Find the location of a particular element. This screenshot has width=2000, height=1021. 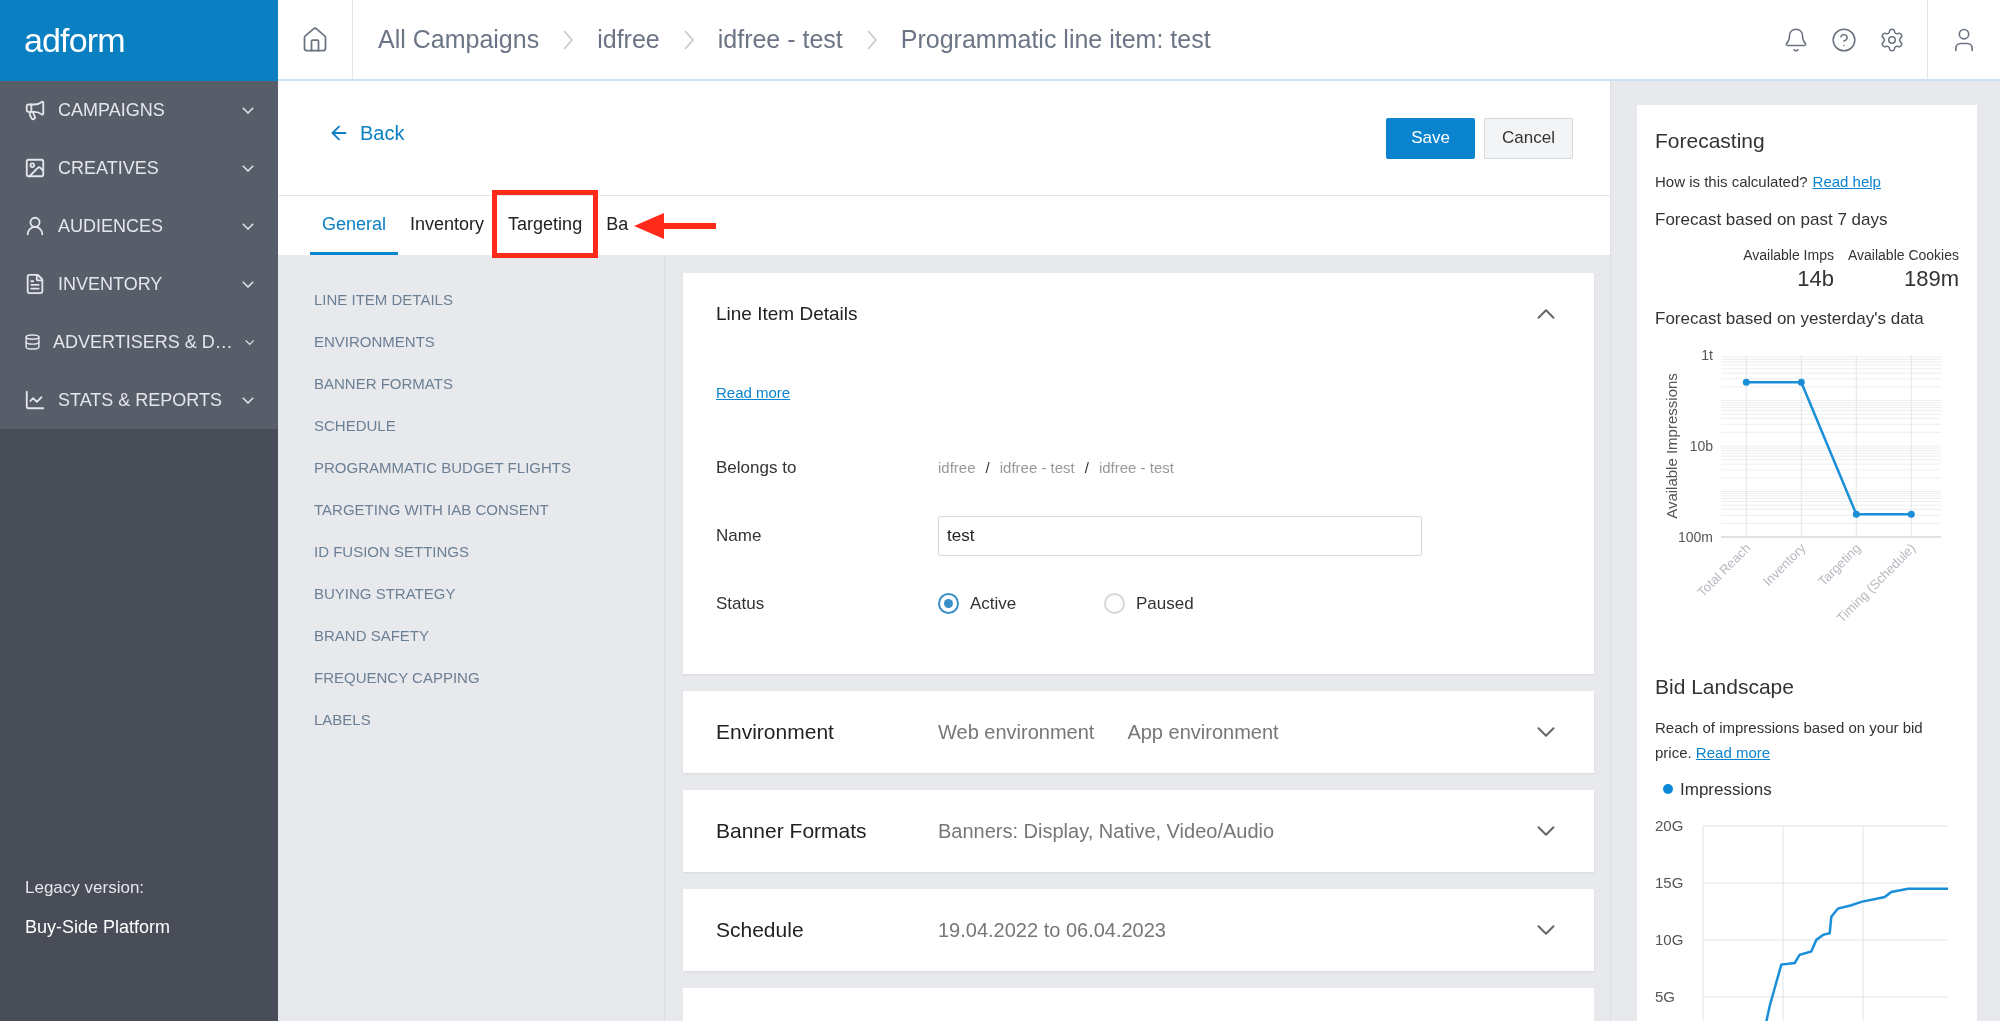

section-summary: App environment is located at coordinates (1203, 732).